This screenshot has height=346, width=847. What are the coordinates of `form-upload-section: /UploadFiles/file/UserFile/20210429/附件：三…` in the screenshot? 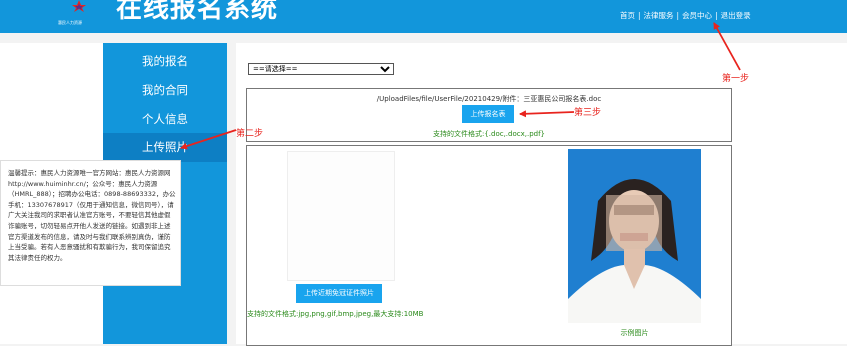 It's located at (489, 115).